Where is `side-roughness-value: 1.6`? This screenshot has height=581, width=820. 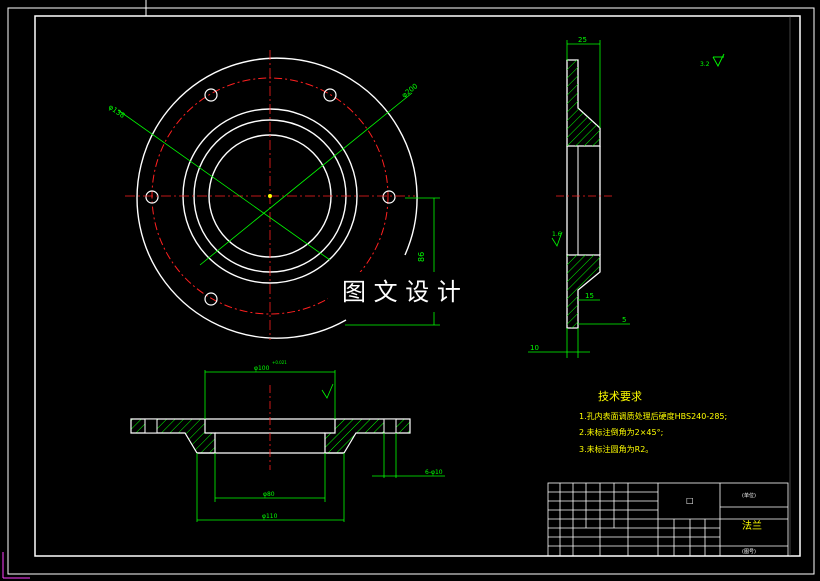
side-roughness-value: 1.6 is located at coordinates (557, 234).